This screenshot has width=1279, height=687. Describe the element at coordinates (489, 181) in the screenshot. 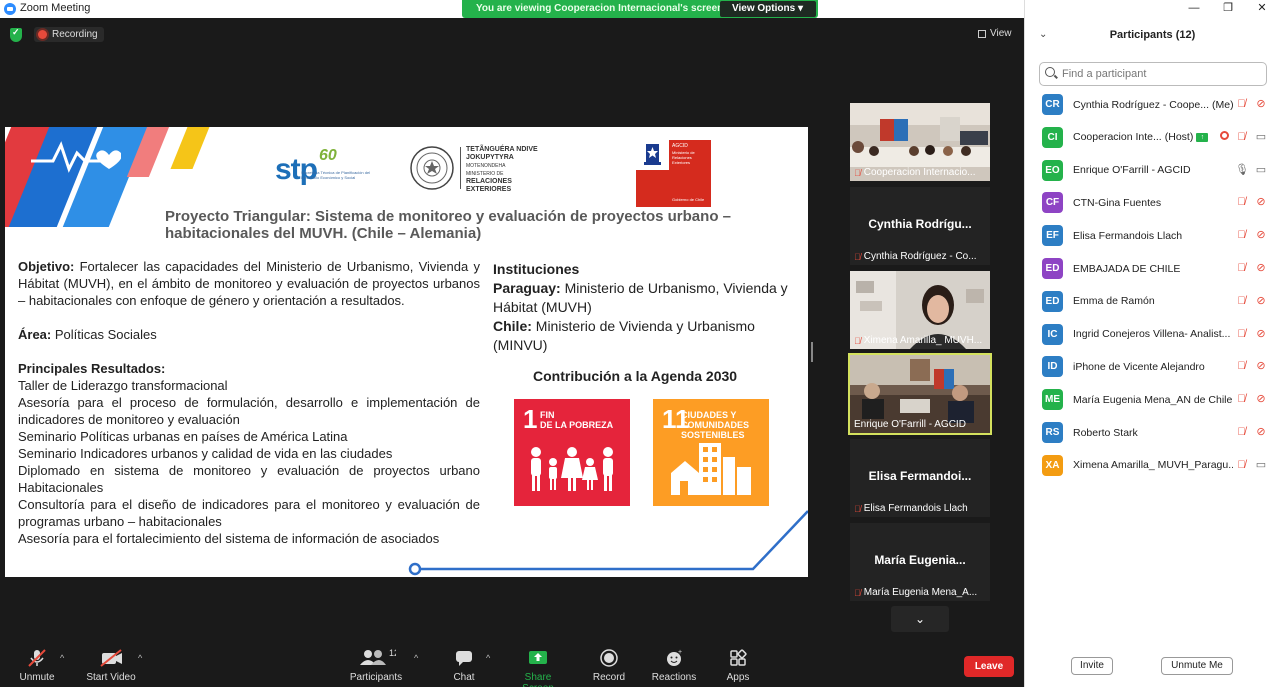

I see `mre-line5: RELACIONES` at that location.